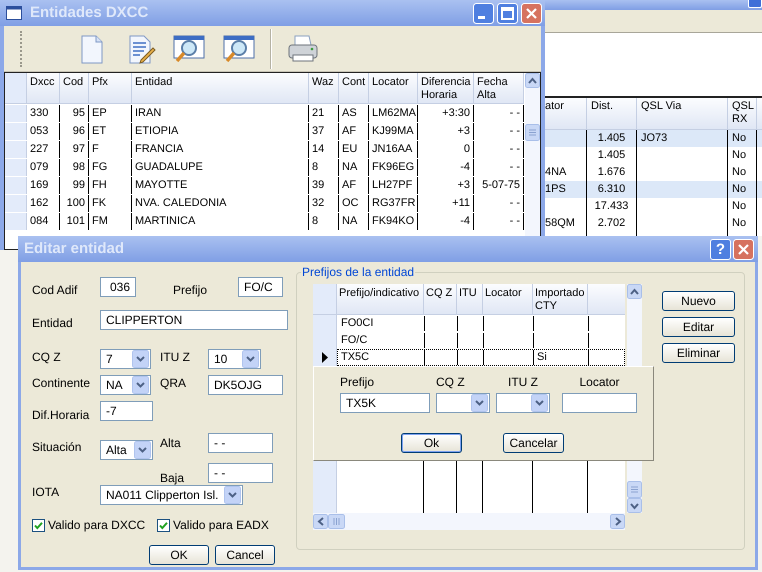 The height and width of the screenshot is (572, 762). Describe the element at coordinates (440, 299) in the screenshot. I see `column-header: CQ Z` at that location.